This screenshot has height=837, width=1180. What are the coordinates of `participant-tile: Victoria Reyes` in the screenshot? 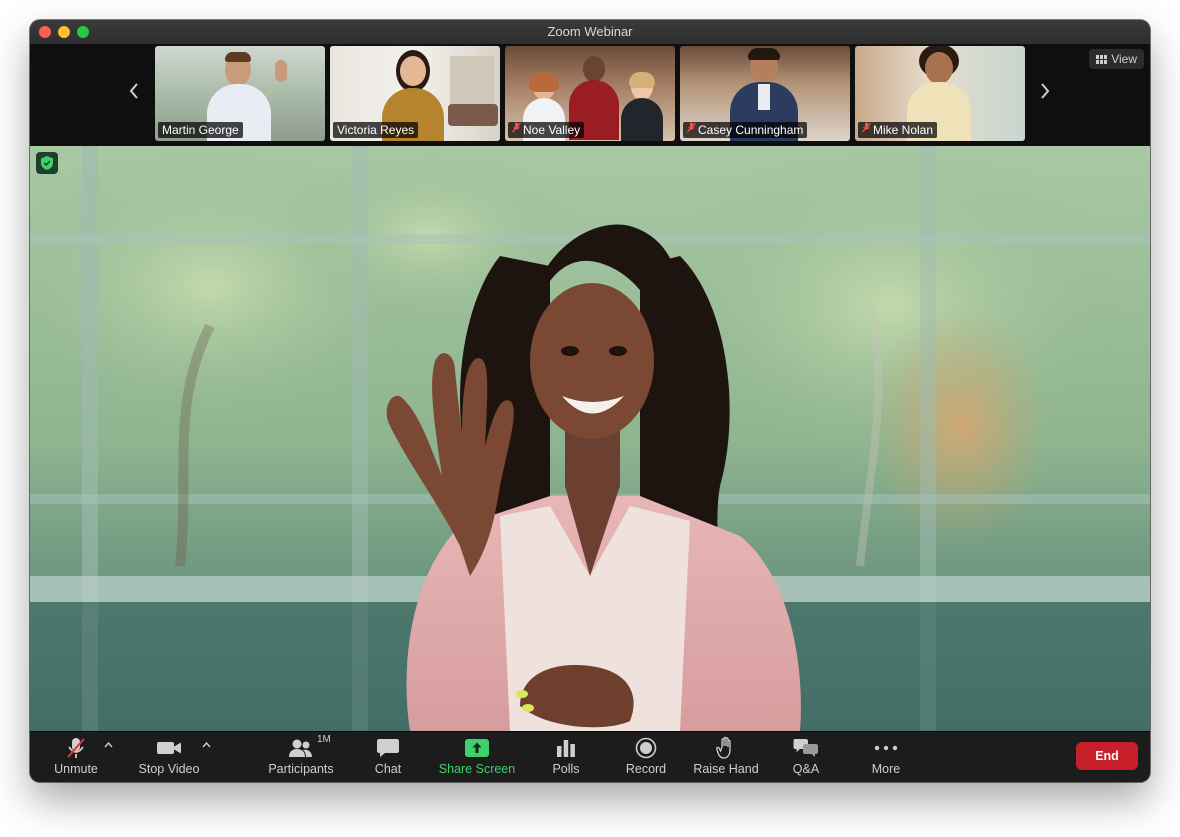 It's located at (415, 93).